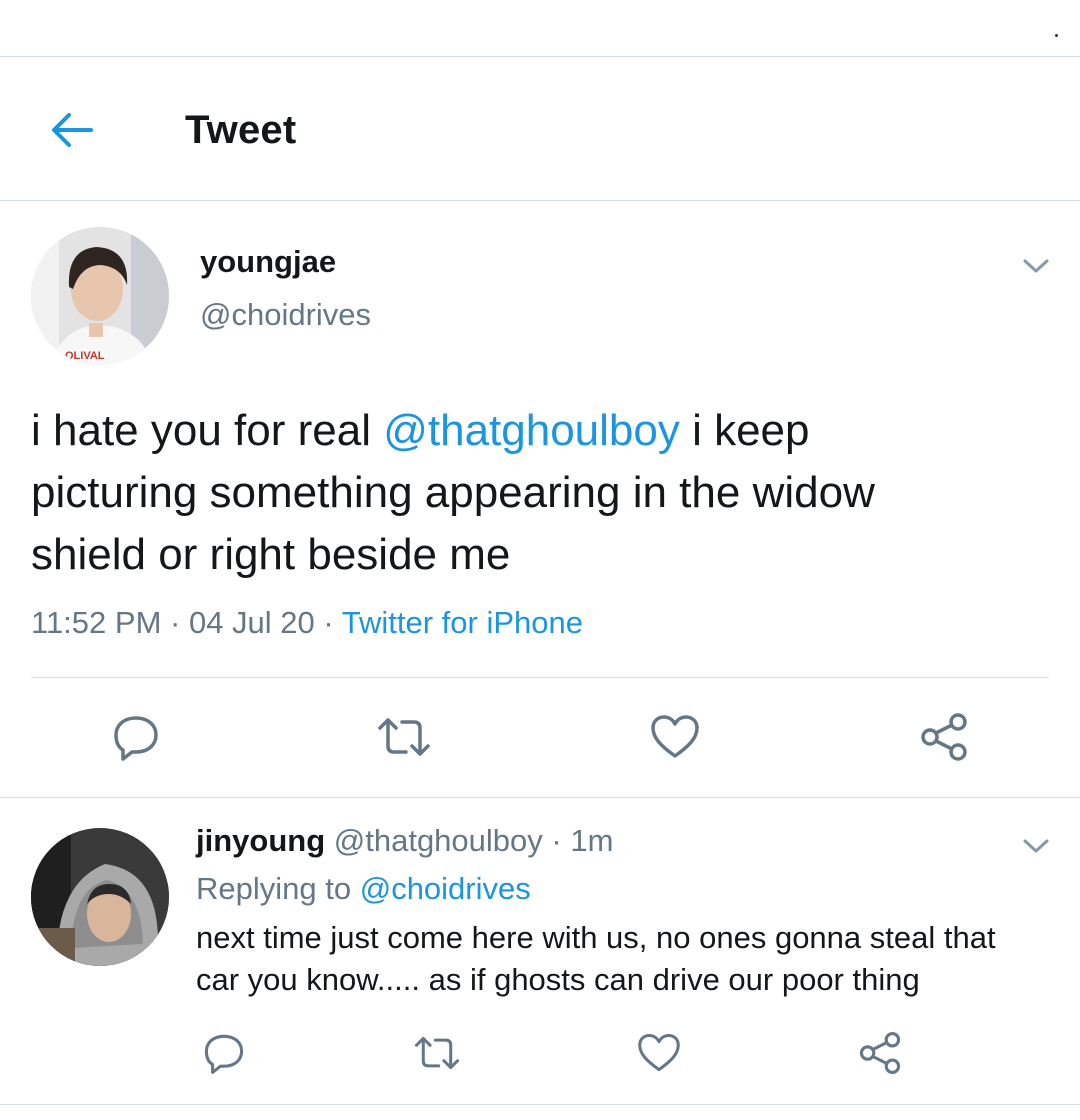  What do you see at coordinates (100, 897) in the screenshot?
I see `reply-avatar` at bounding box center [100, 897].